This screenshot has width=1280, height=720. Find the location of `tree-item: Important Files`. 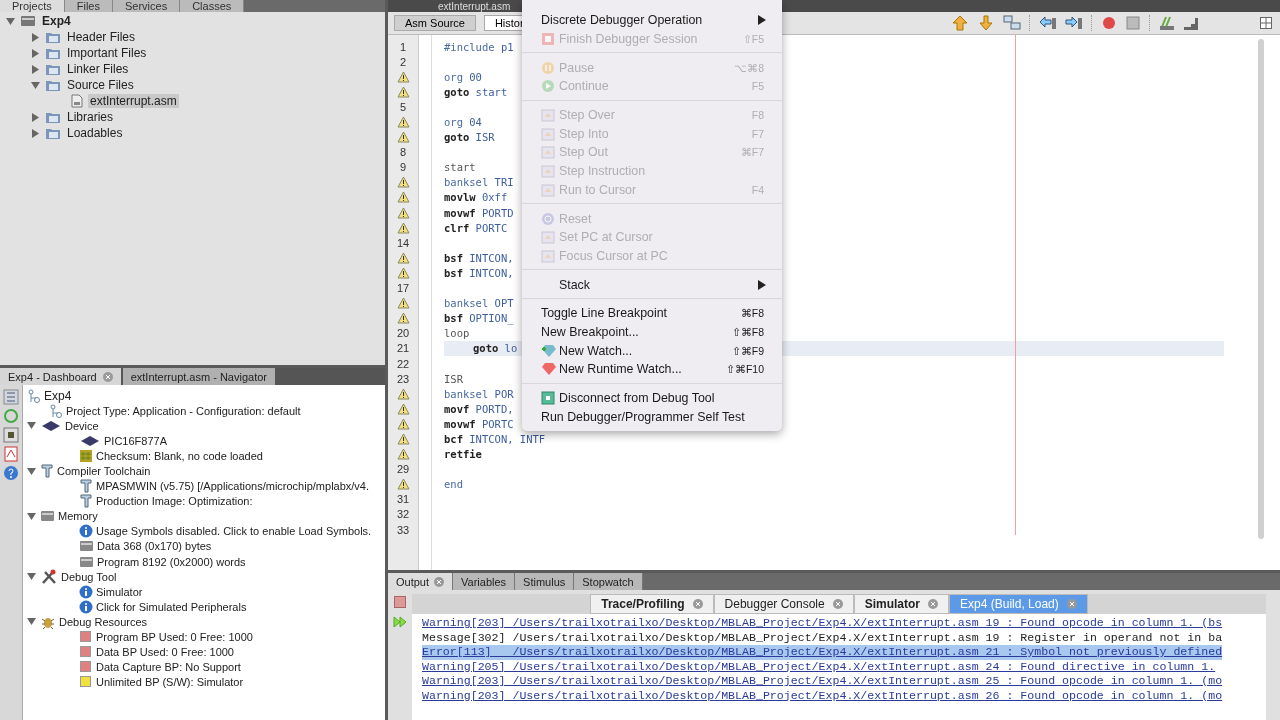

tree-item: Important Files is located at coordinates (107, 53).